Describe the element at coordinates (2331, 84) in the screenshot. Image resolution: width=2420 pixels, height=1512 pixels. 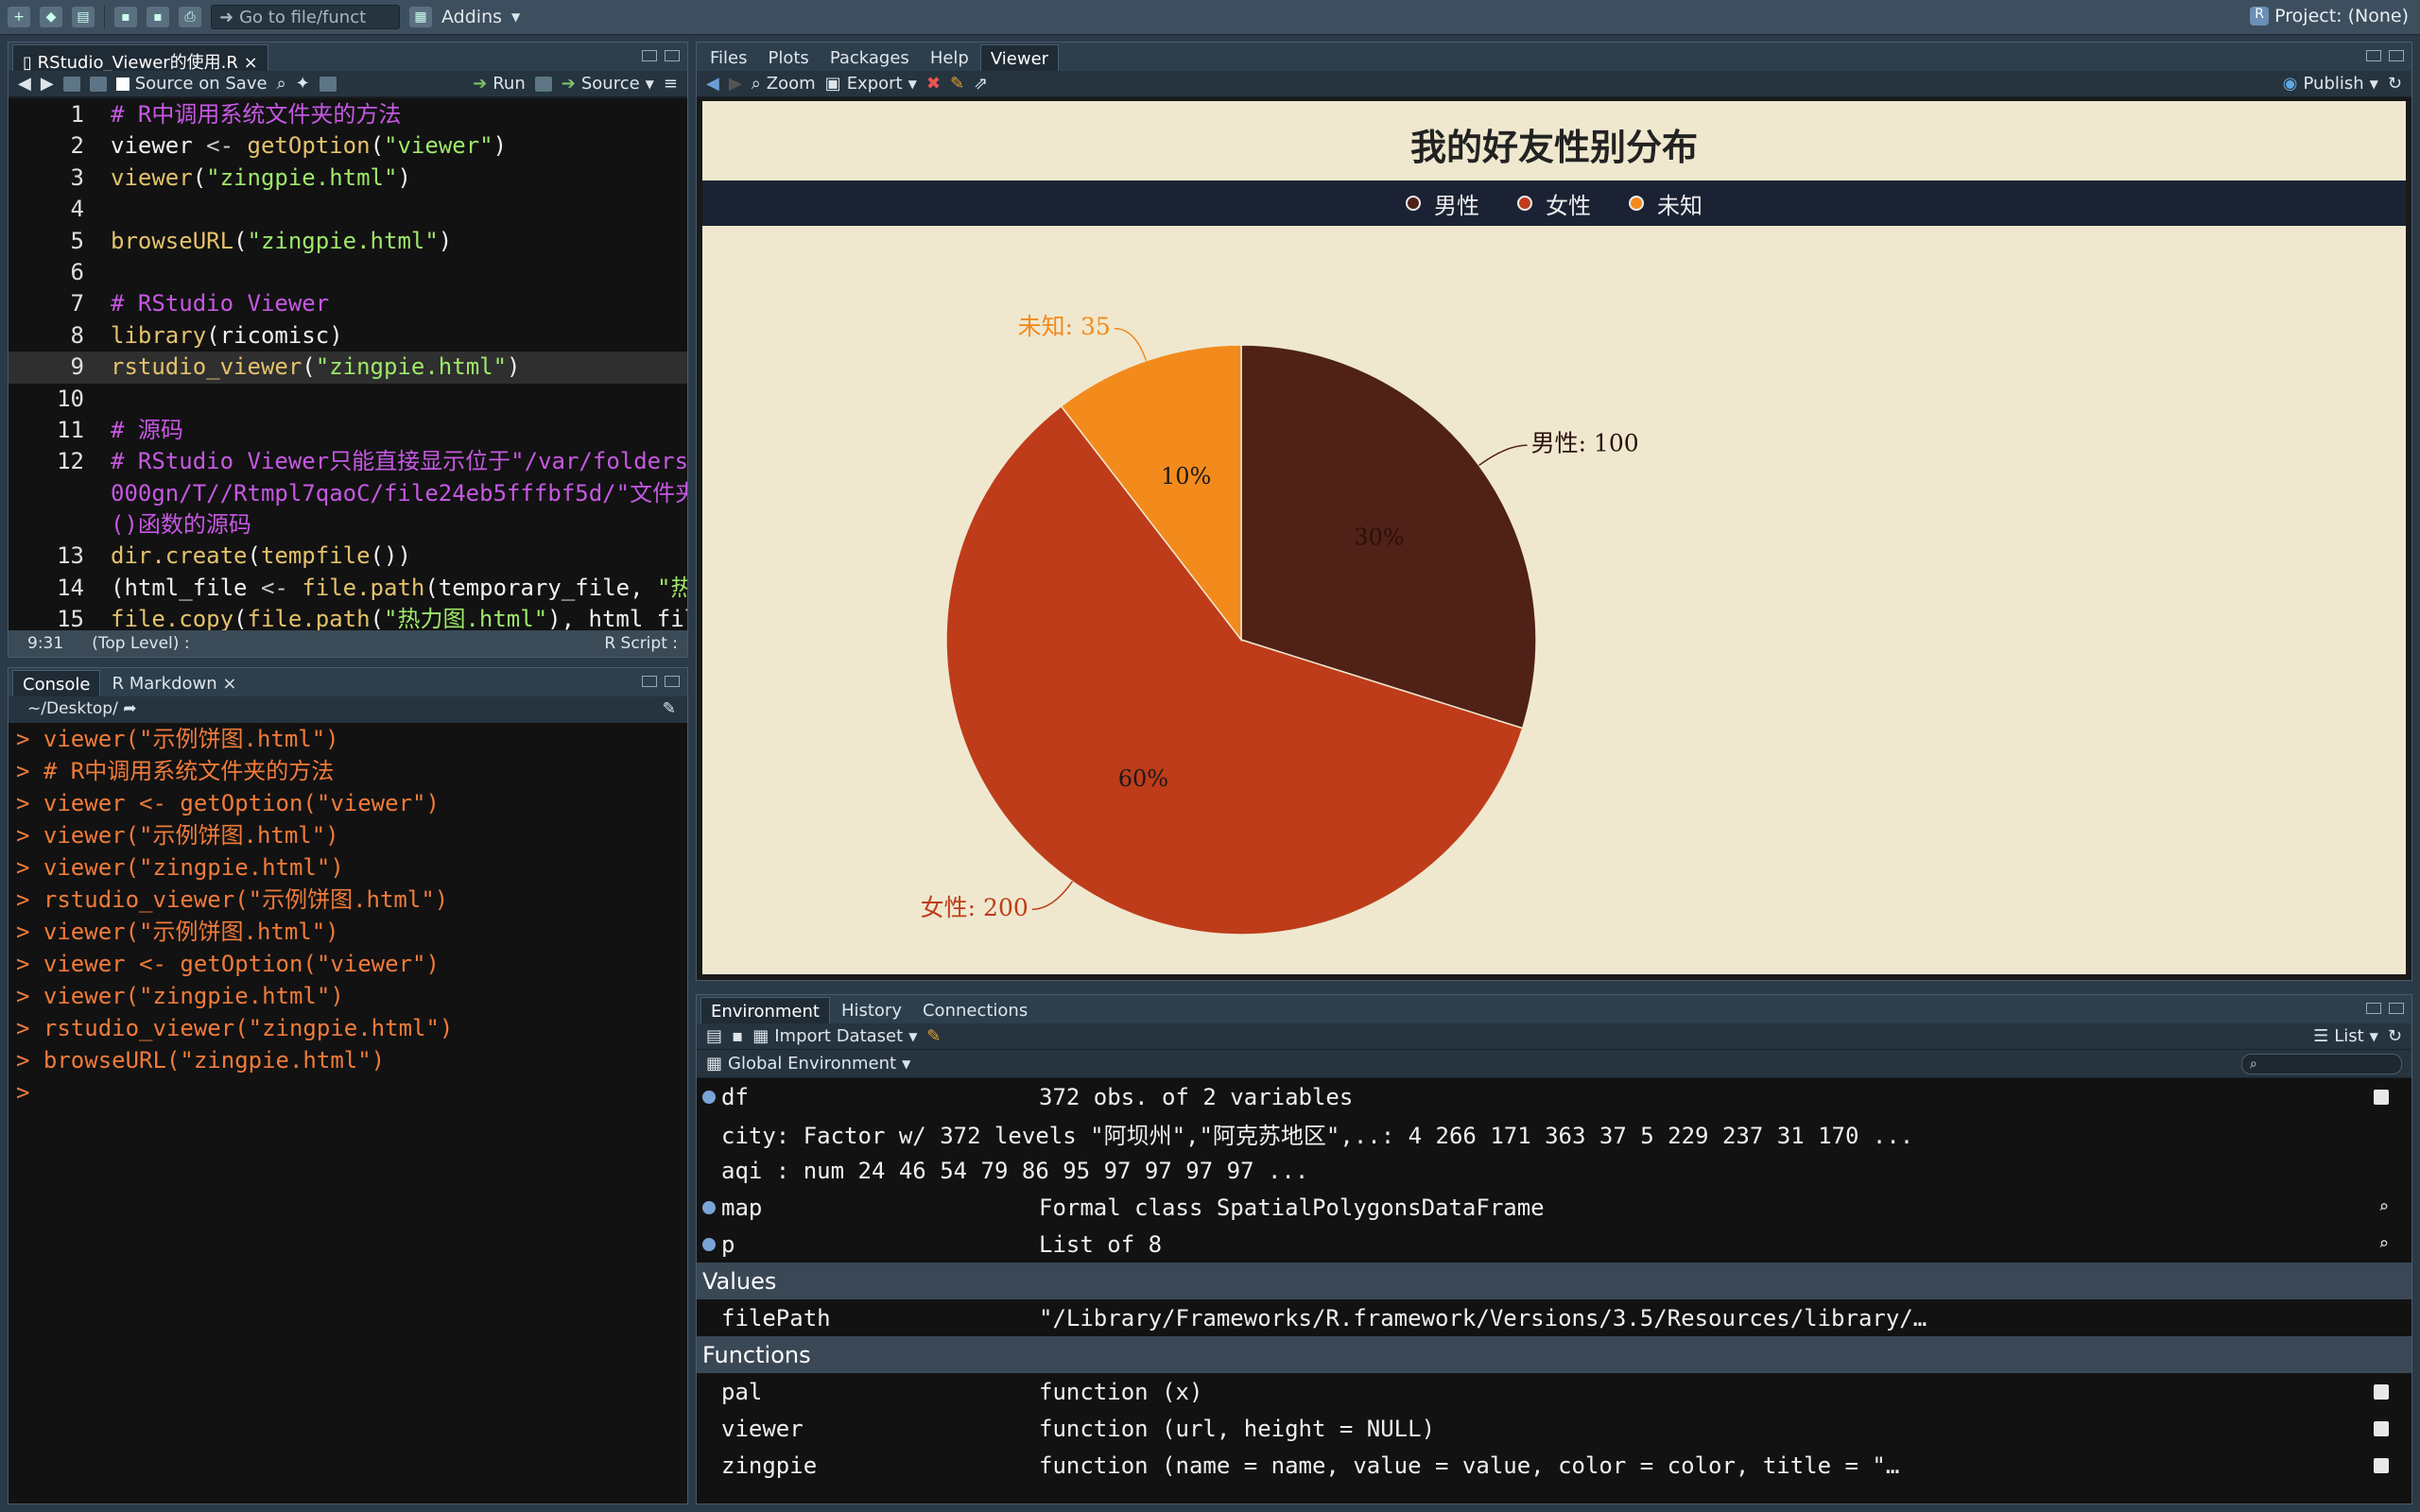
I see `publish-button: ◉ Publish ▼` at that location.